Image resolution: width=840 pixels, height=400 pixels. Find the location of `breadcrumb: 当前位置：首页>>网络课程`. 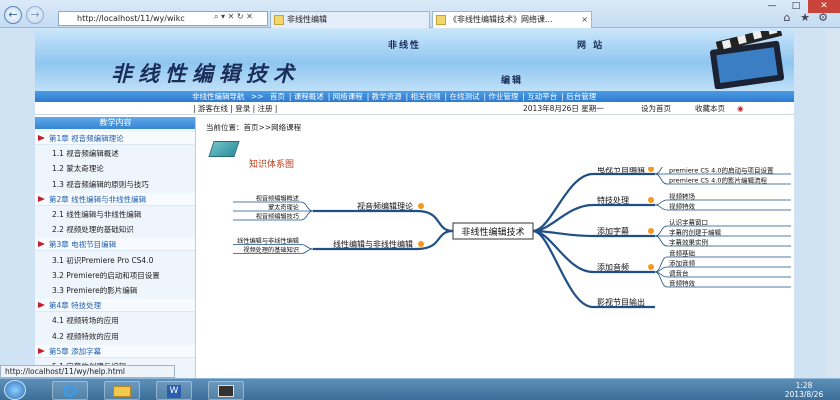

breadcrumb: 当前位置：首页>>网络课程 is located at coordinates (254, 127).